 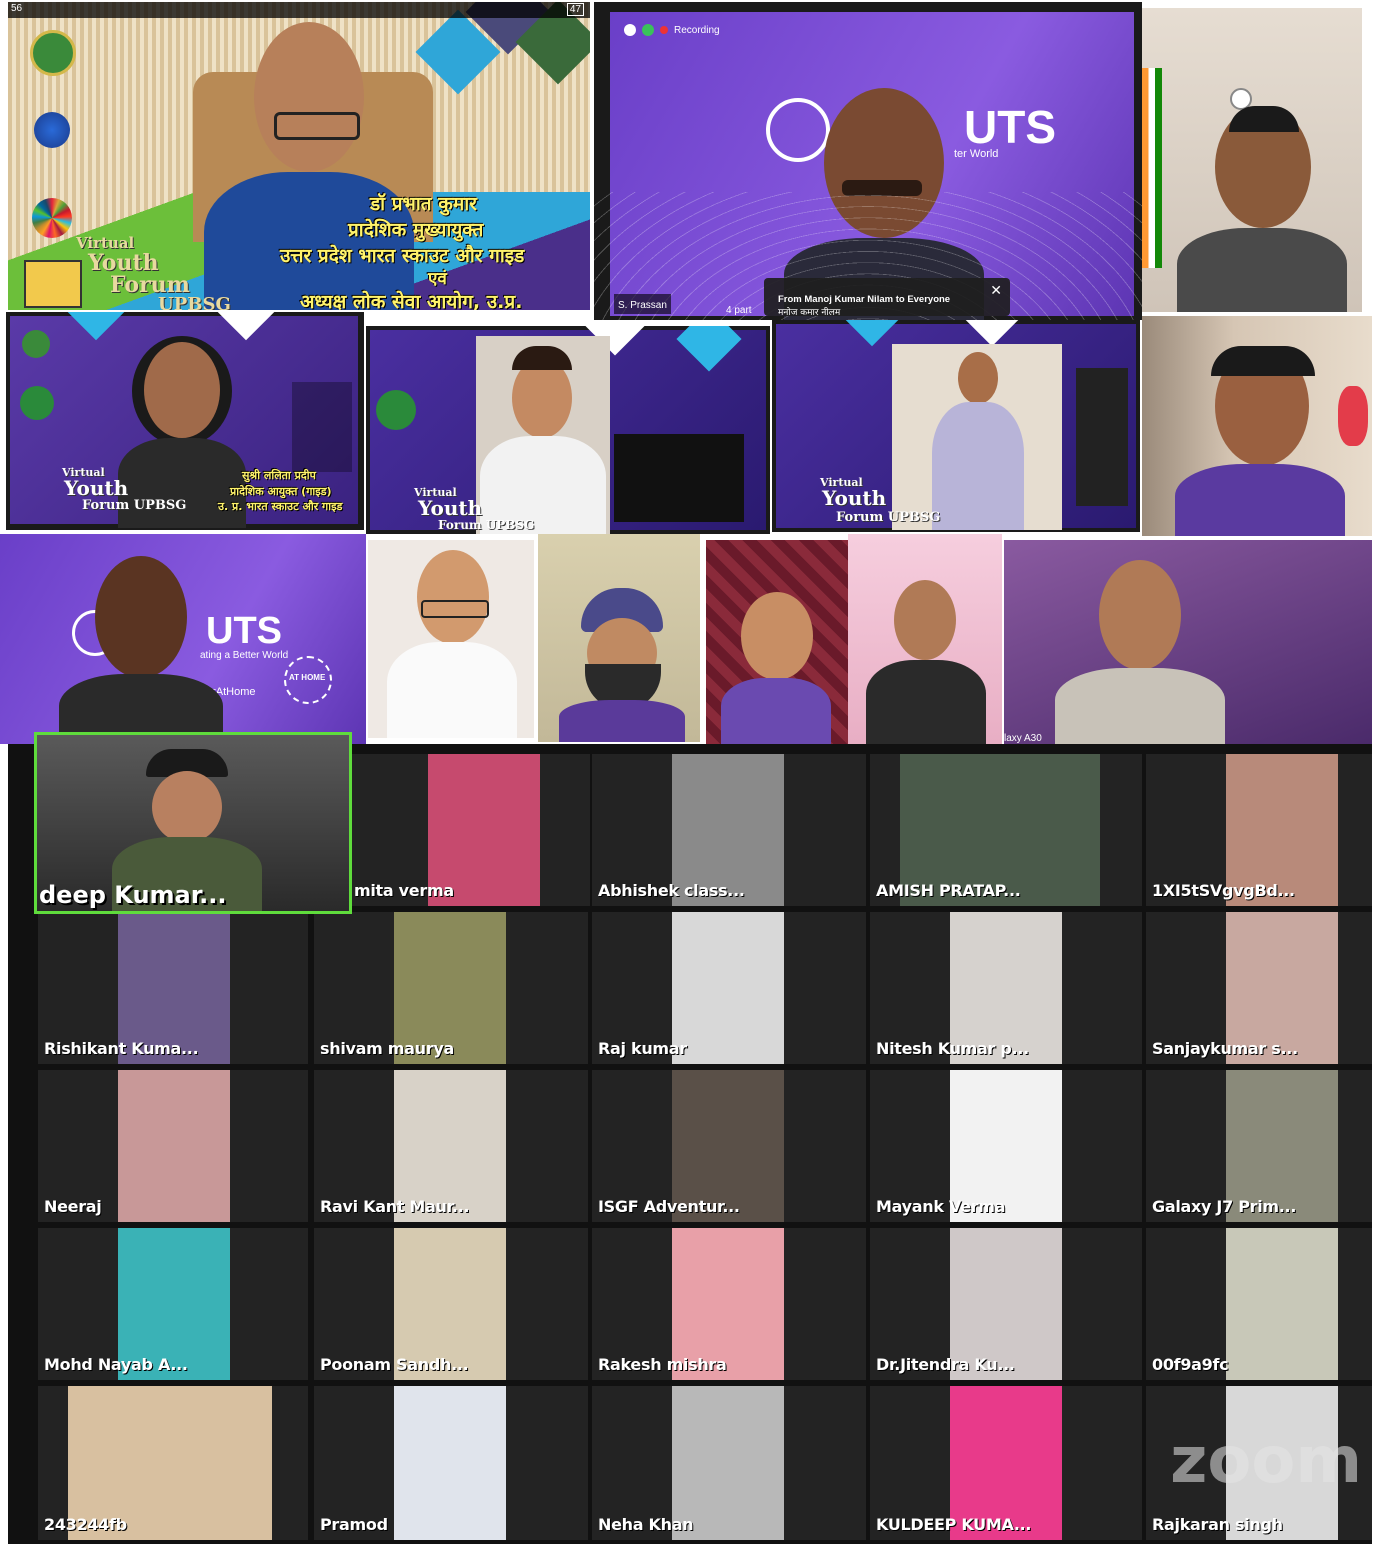 I want to click on tile-sikh-gentleman, so click(x=619, y=638).